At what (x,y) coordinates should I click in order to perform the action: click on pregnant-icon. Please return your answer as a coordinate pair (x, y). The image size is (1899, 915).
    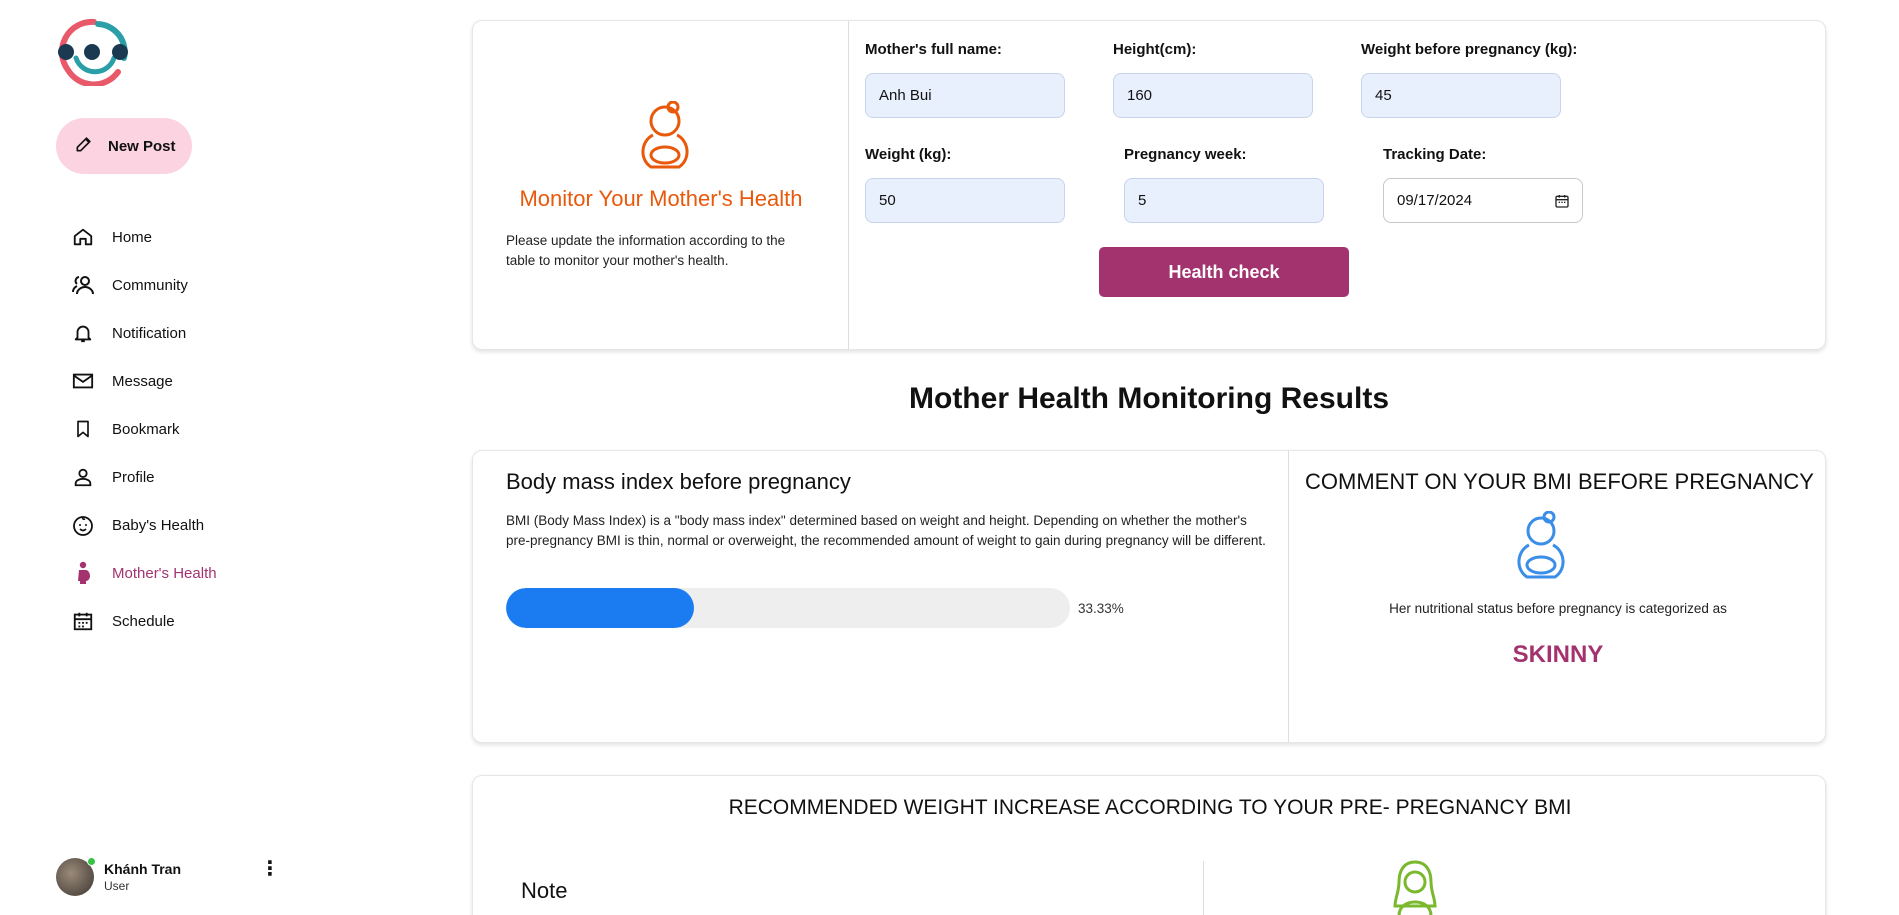
    Looking at the image, I should click on (83, 573).